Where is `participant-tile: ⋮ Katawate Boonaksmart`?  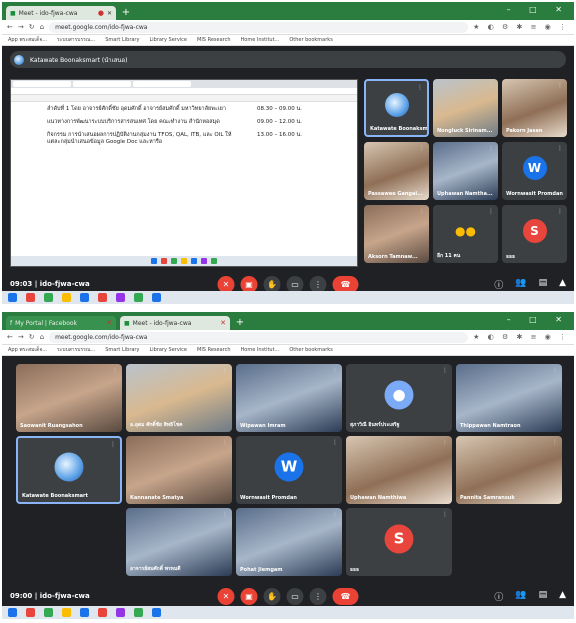
participant-tile: ⋮ Katawate Boonaksmart is located at coordinates (69, 470).